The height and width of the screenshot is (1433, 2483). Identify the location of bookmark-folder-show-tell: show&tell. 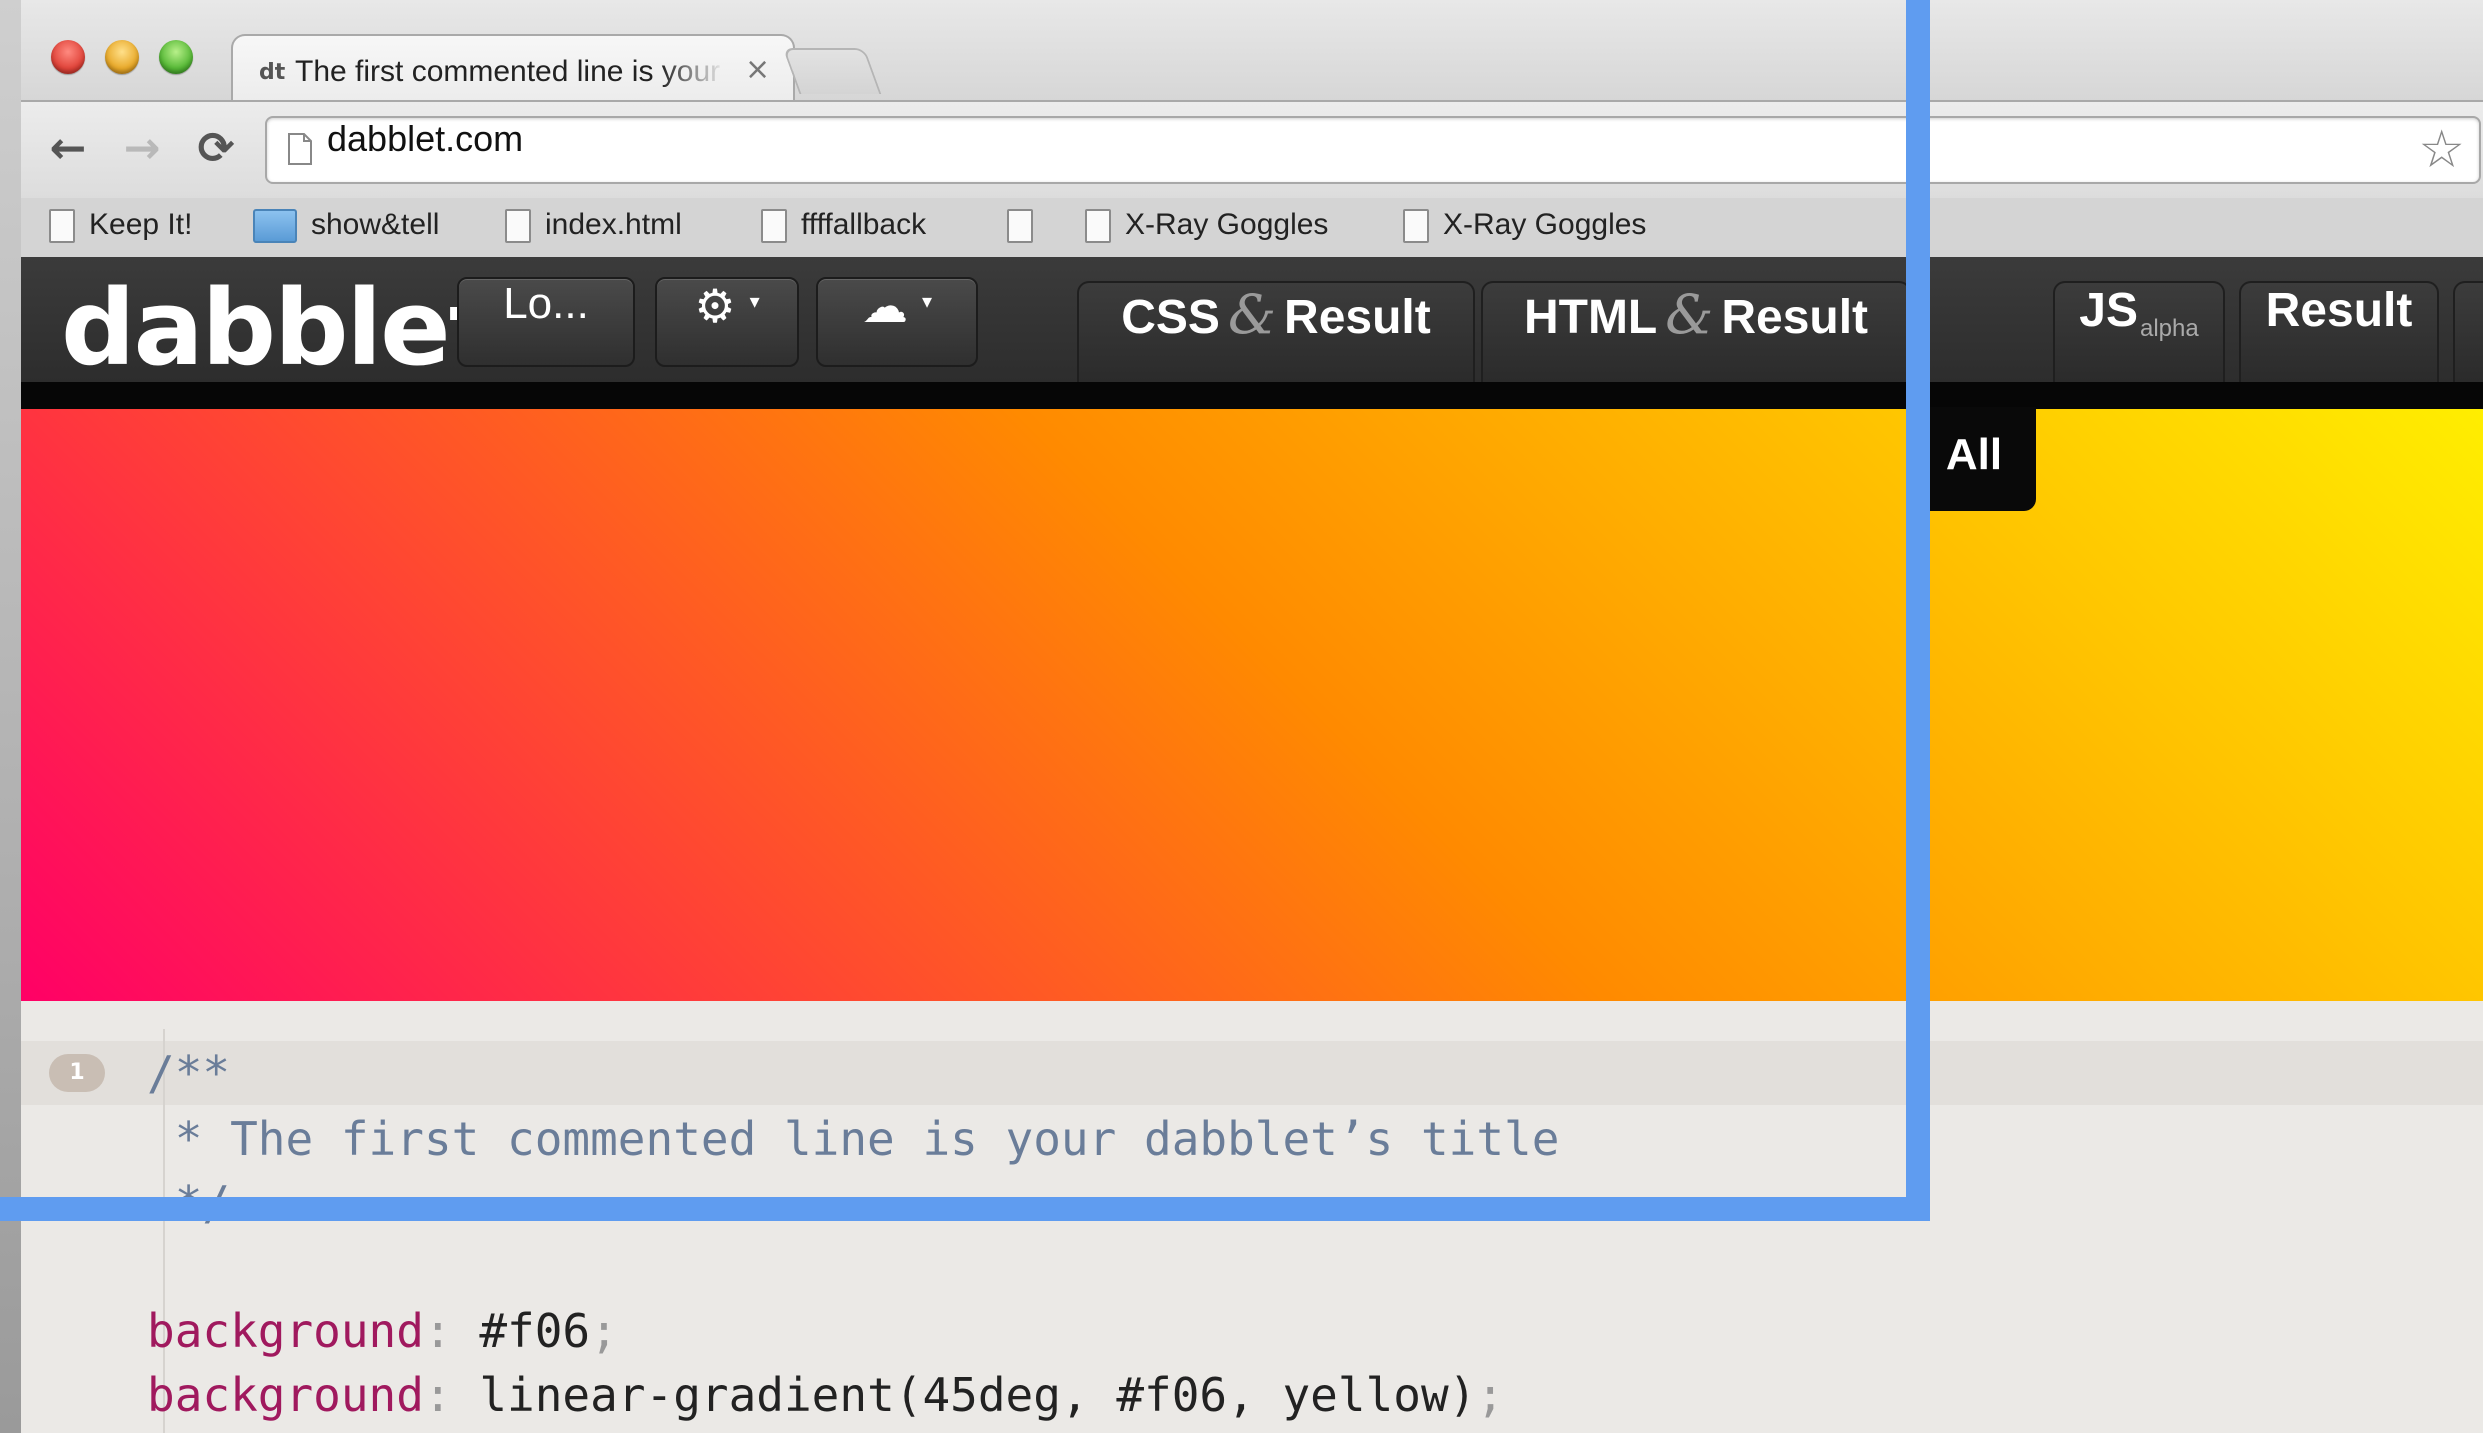
(346, 228).